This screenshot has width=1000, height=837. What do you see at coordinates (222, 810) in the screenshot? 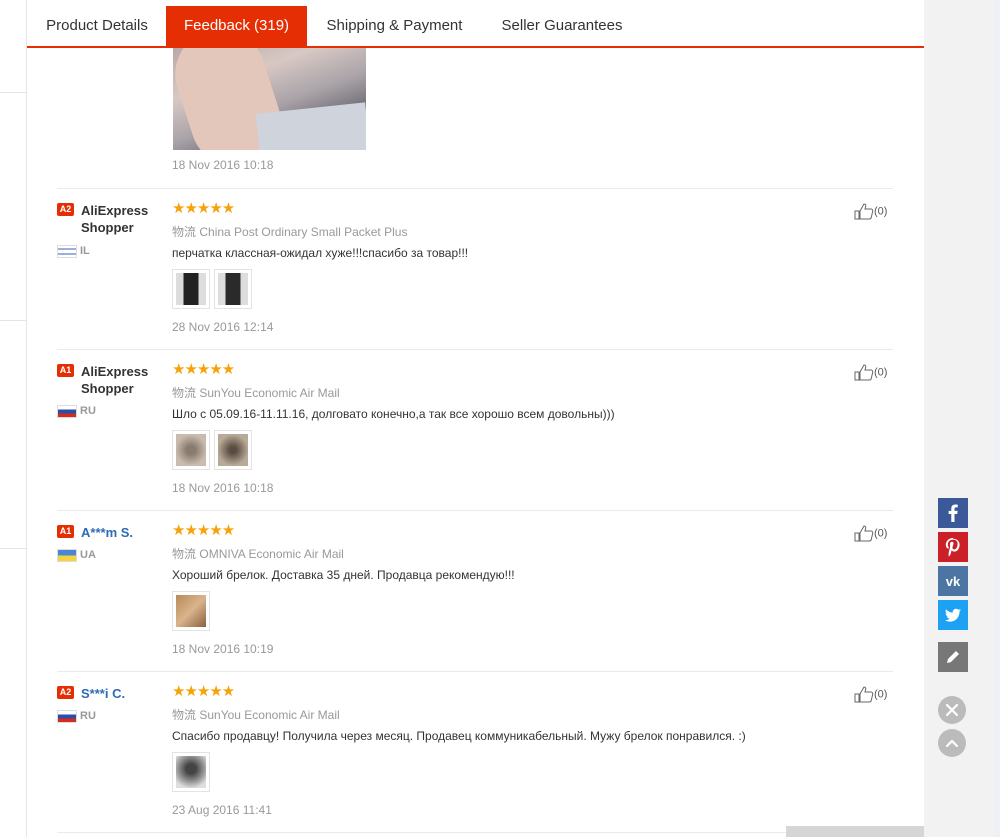
I see `review-date: 23 Aug 2016 11:41` at bounding box center [222, 810].